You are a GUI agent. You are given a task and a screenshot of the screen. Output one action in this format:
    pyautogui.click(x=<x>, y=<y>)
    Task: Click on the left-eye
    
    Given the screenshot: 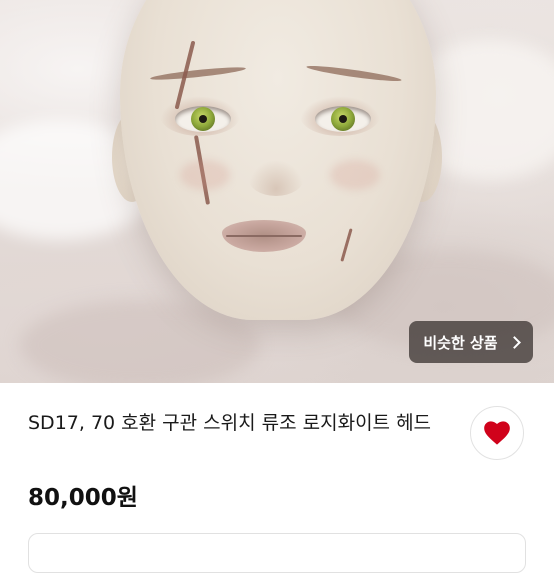 What is the action you would take?
    pyautogui.click(x=203, y=119)
    